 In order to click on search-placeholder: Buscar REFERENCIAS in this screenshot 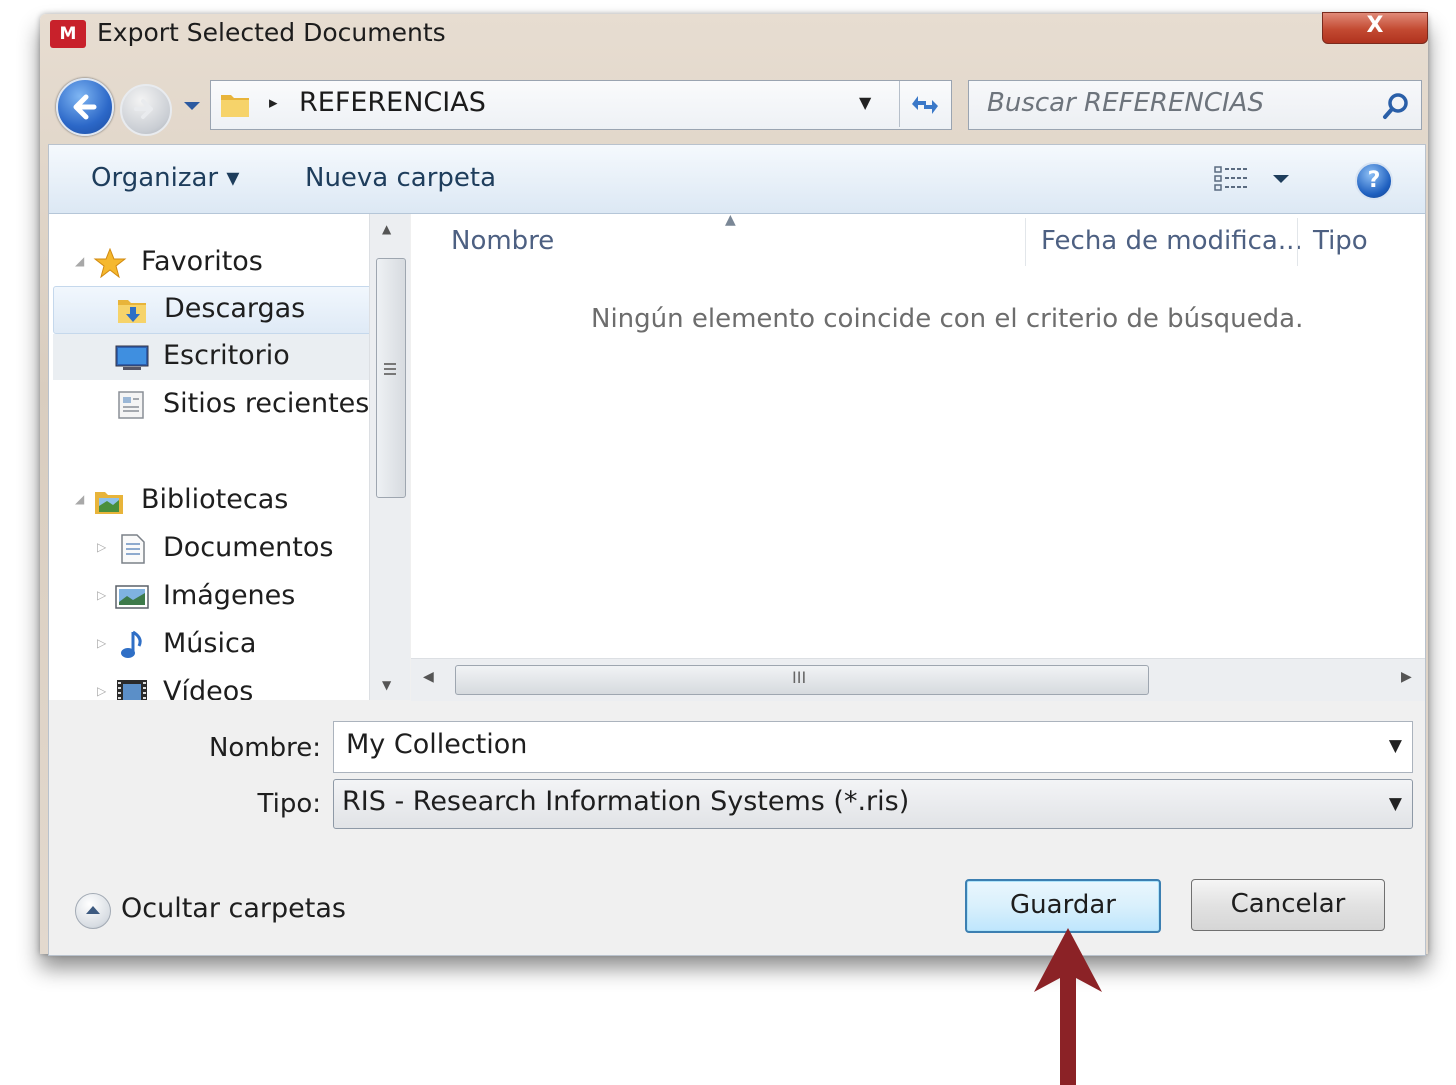, I will do `click(1125, 103)`.